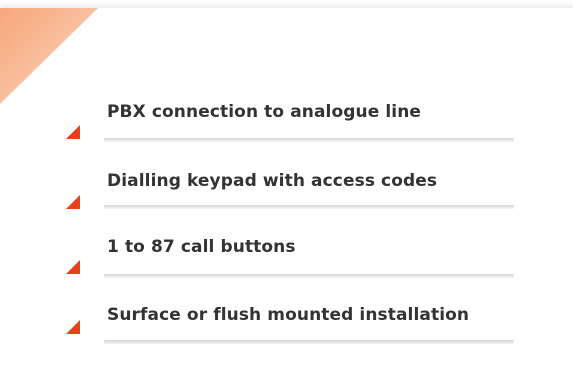 The height and width of the screenshot is (380, 573). Describe the element at coordinates (264, 112) in the screenshot. I see `feature-label: PBX connection to analogue line` at that location.